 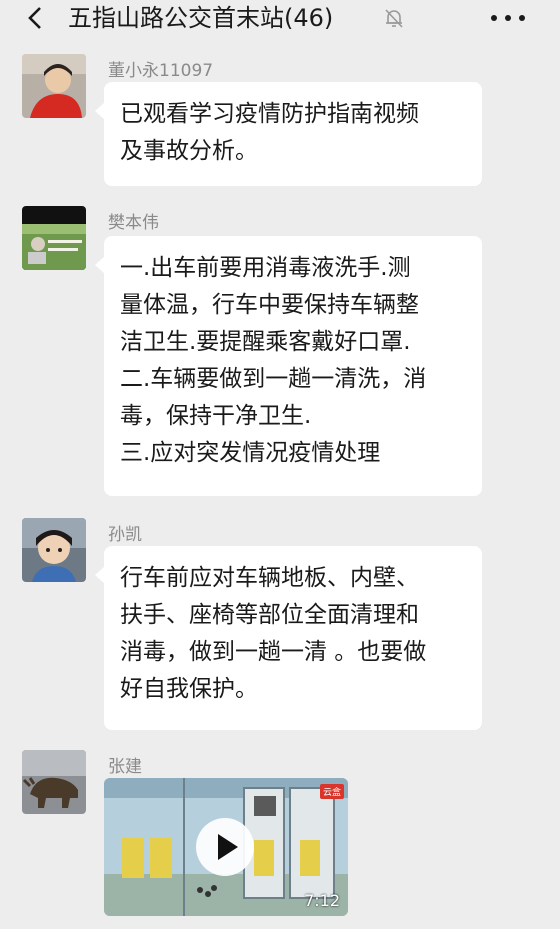 What do you see at coordinates (269, 578) in the screenshot?
I see `message-line: 行车前应对车辆地板、内壁、` at bounding box center [269, 578].